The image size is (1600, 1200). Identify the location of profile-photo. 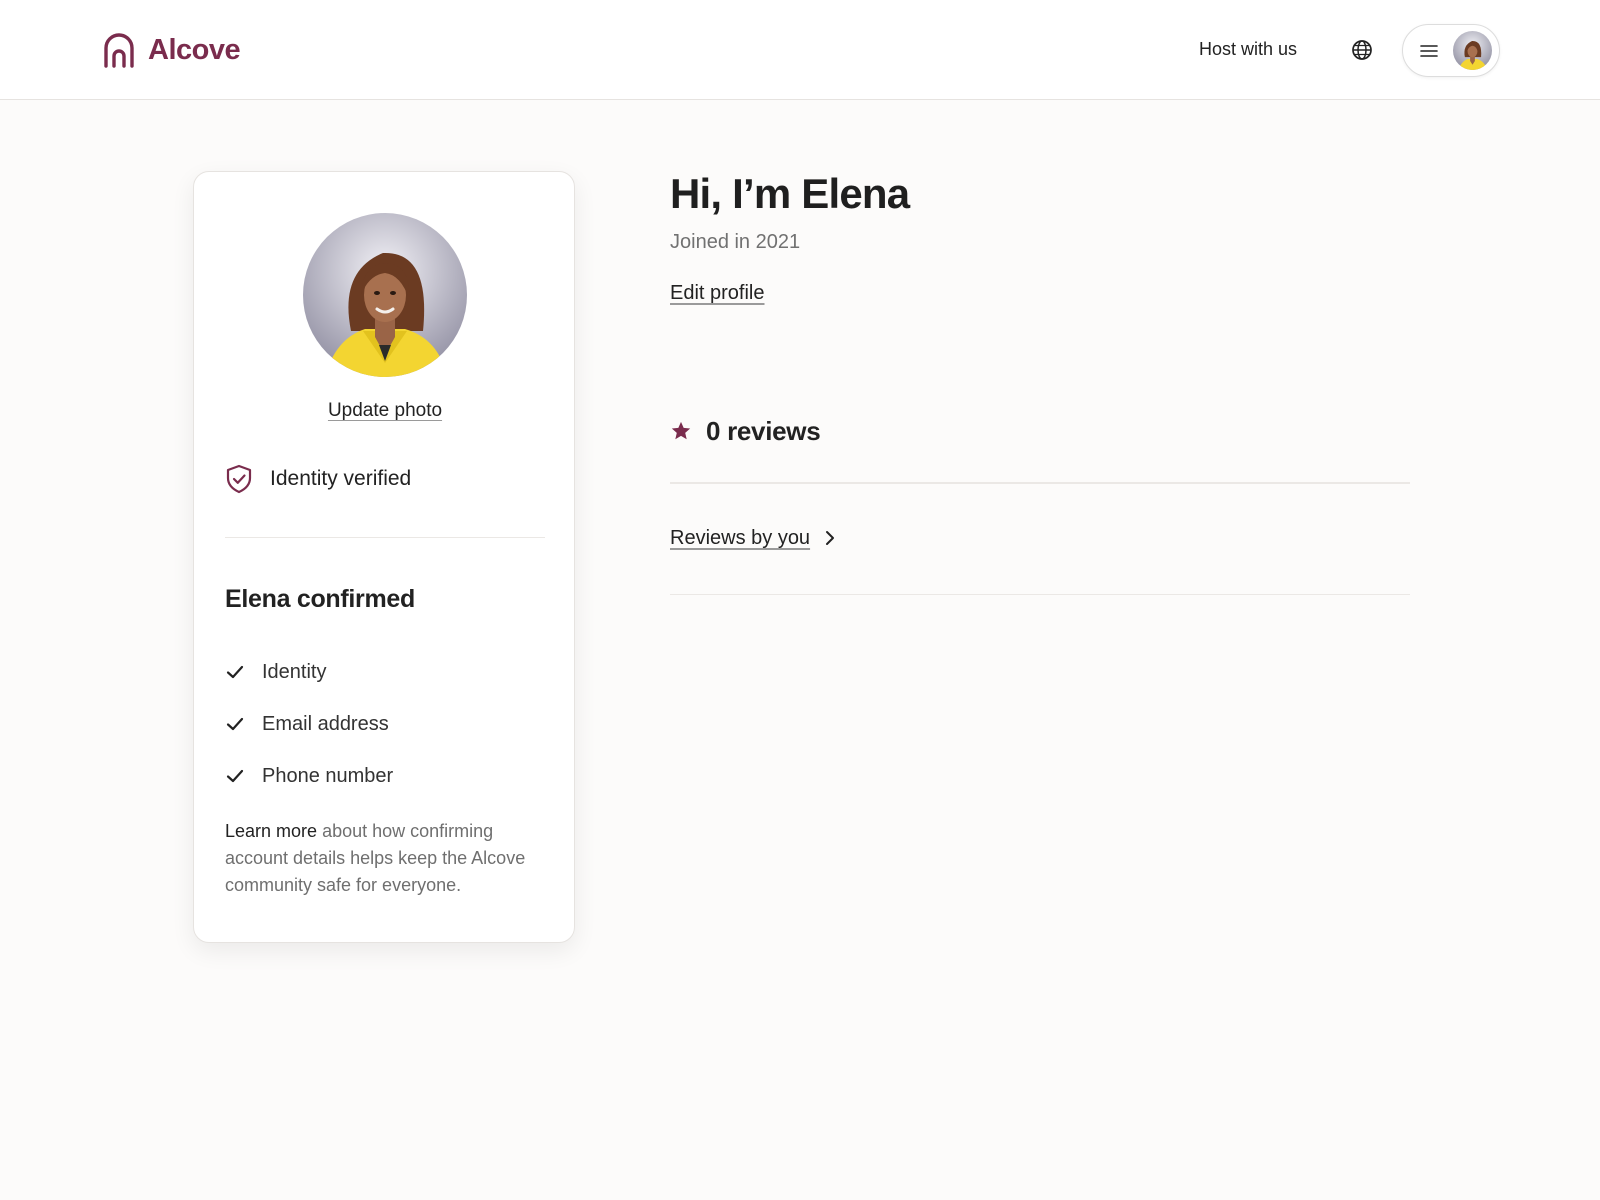
(385, 295).